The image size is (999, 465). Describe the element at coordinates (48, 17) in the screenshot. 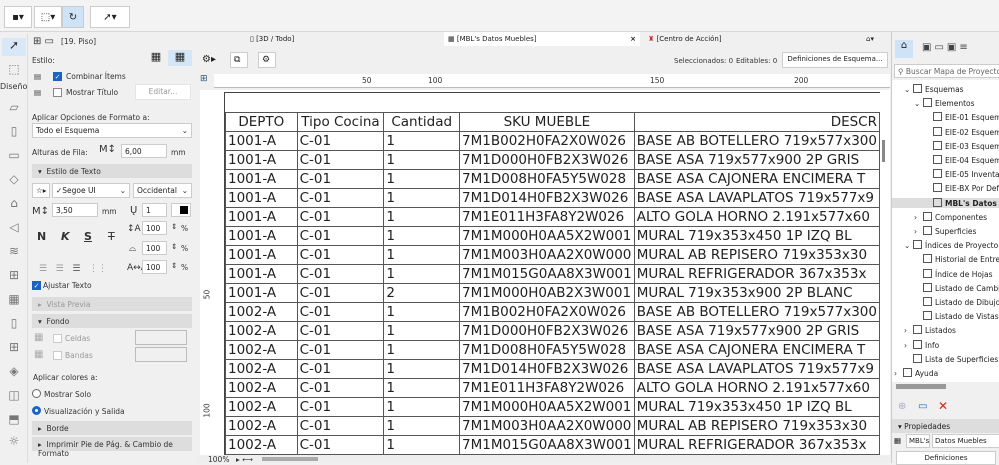

I see `toolbar-button-2: ⬚▾` at that location.